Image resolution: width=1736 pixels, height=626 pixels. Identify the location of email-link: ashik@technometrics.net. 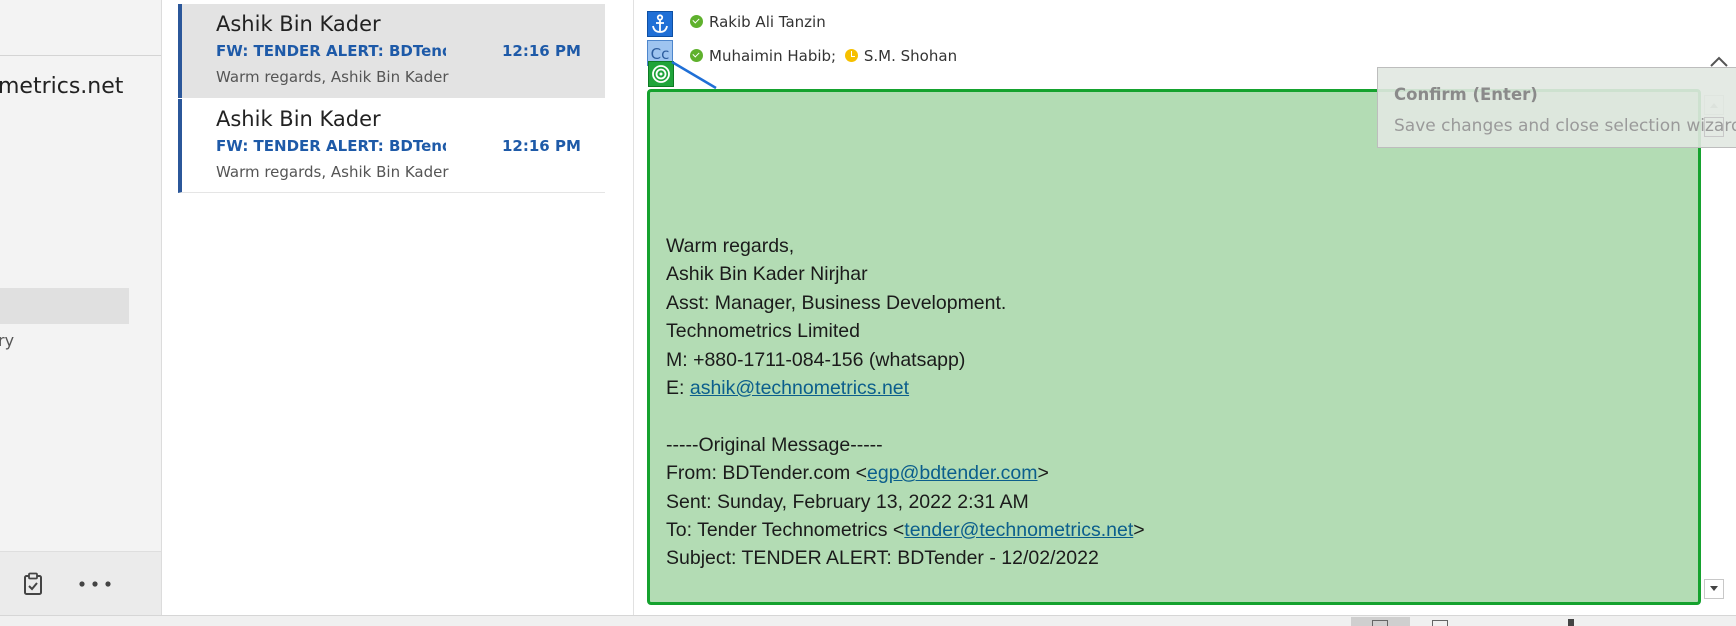
(799, 388).